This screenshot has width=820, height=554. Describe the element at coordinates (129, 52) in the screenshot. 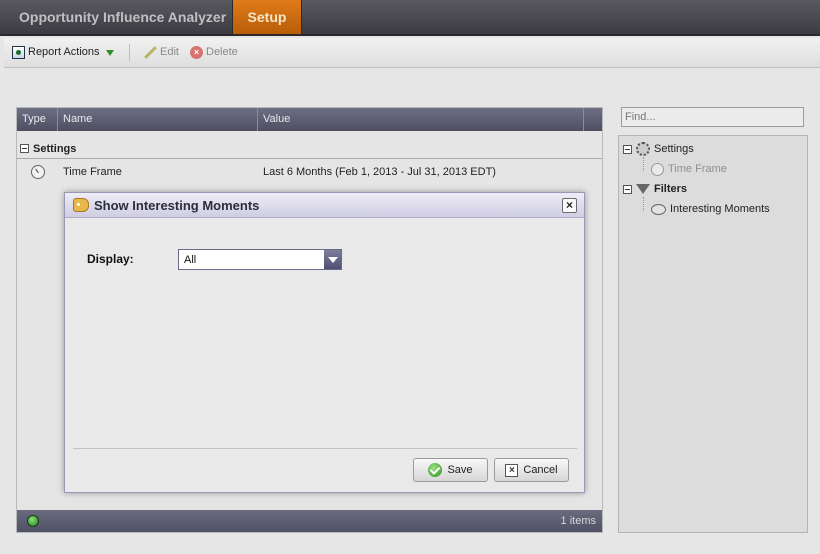

I see `toolbar-divider` at that location.